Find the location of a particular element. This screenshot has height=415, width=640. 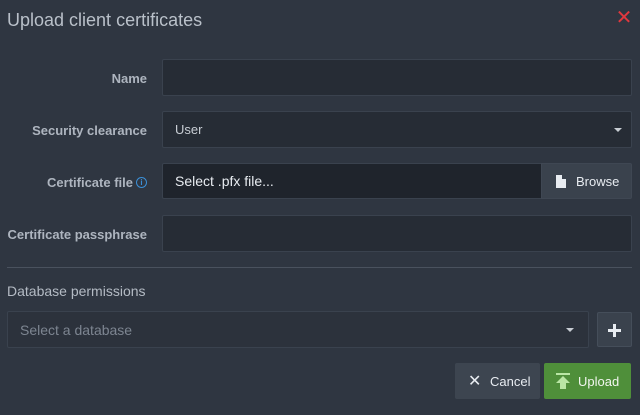

security-clearance-label: Security clearance is located at coordinates (89, 130).